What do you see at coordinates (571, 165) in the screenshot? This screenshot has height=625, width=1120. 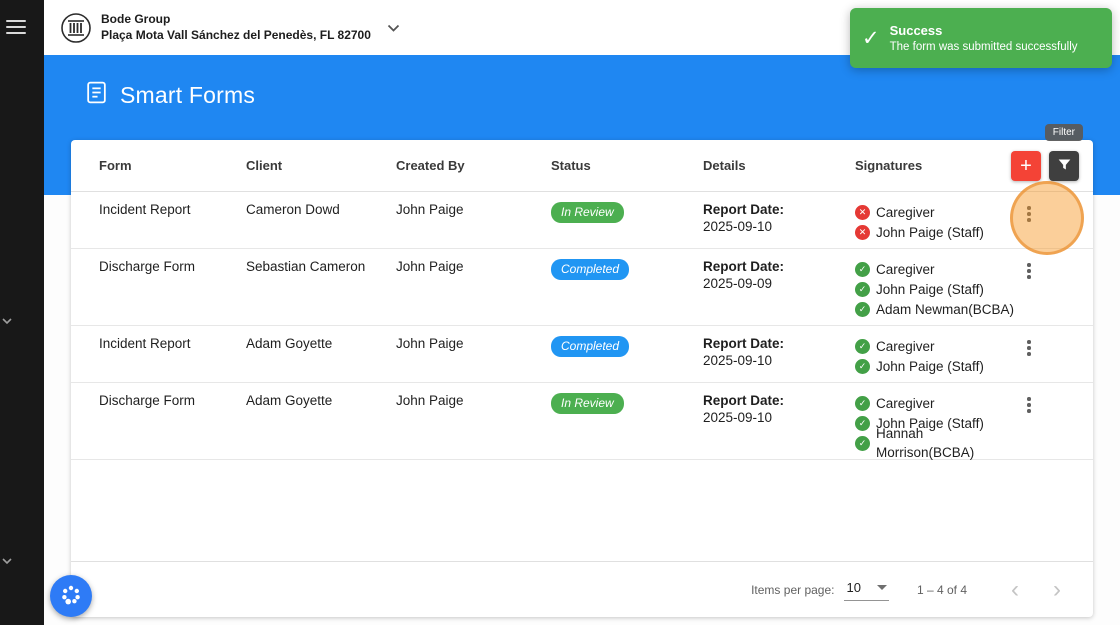 I see `column-header-status: Status` at bounding box center [571, 165].